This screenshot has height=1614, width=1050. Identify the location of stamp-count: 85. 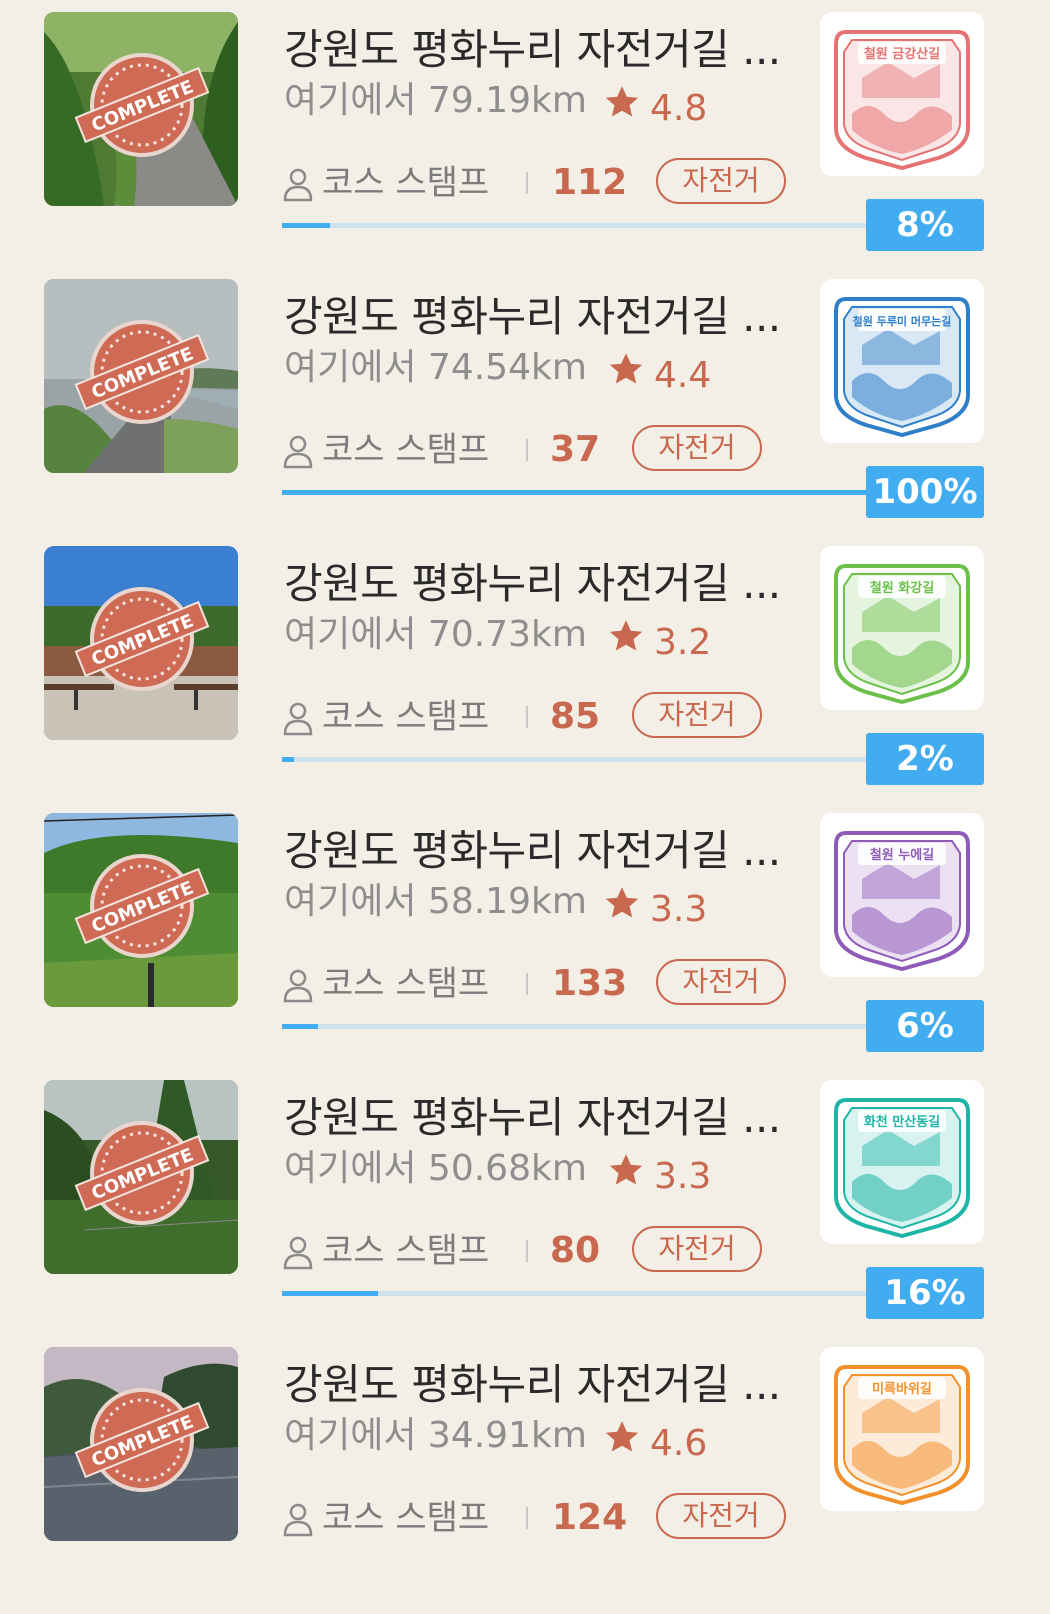
(575, 716).